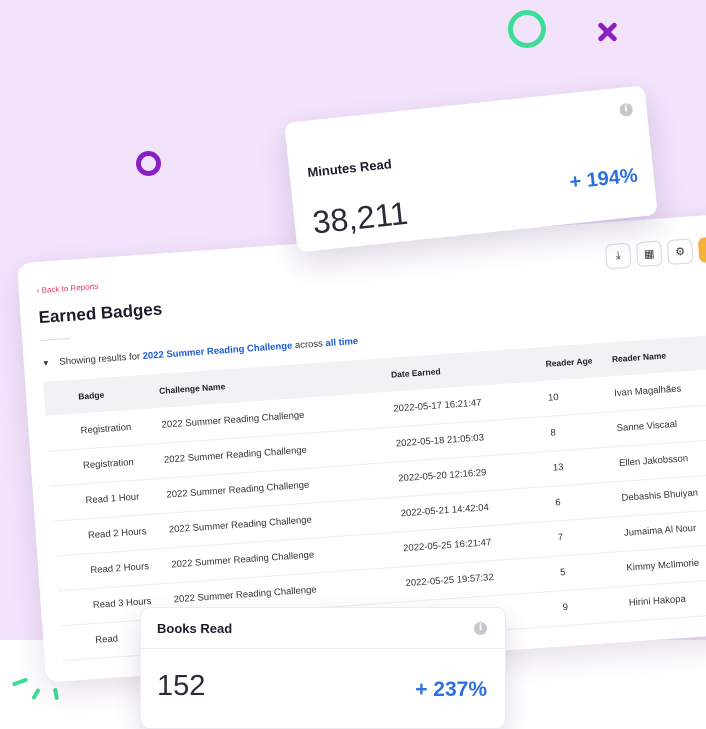  What do you see at coordinates (580, 466) in the screenshot?
I see `cell-age: 13` at bounding box center [580, 466].